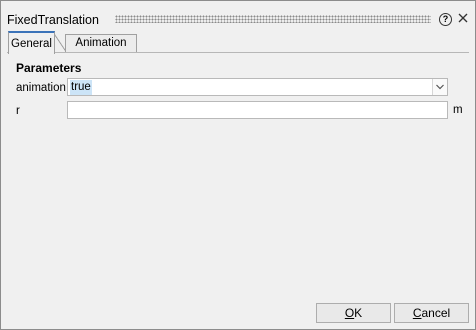 Image resolution: width=476 pixels, height=330 pixels. Describe the element at coordinates (273, 19) in the screenshot. I see `drag-grip-icon` at that location.